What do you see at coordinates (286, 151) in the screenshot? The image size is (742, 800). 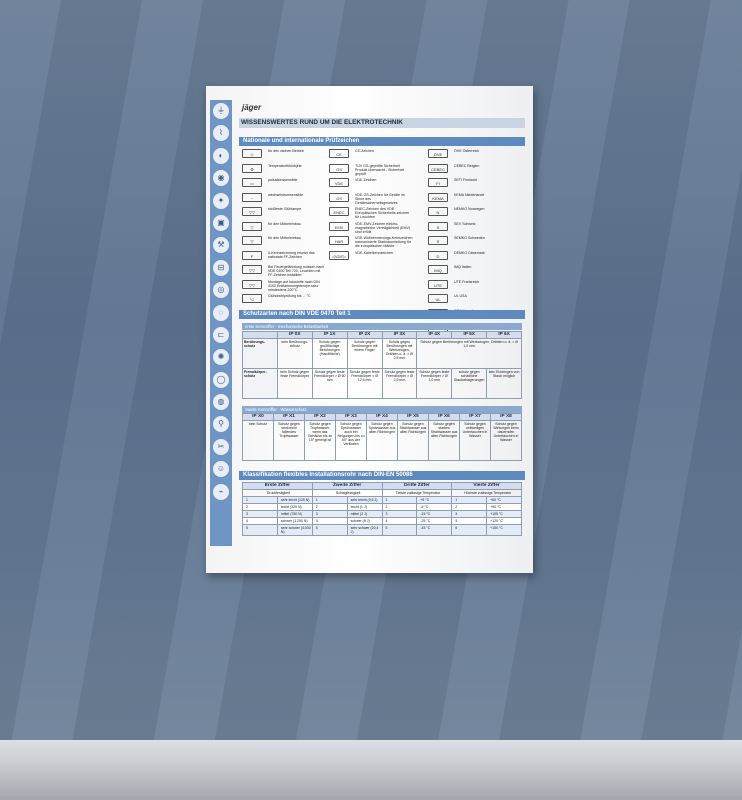 I see `approval-mark-label: für den rauhen Betrieb` at bounding box center [286, 151].